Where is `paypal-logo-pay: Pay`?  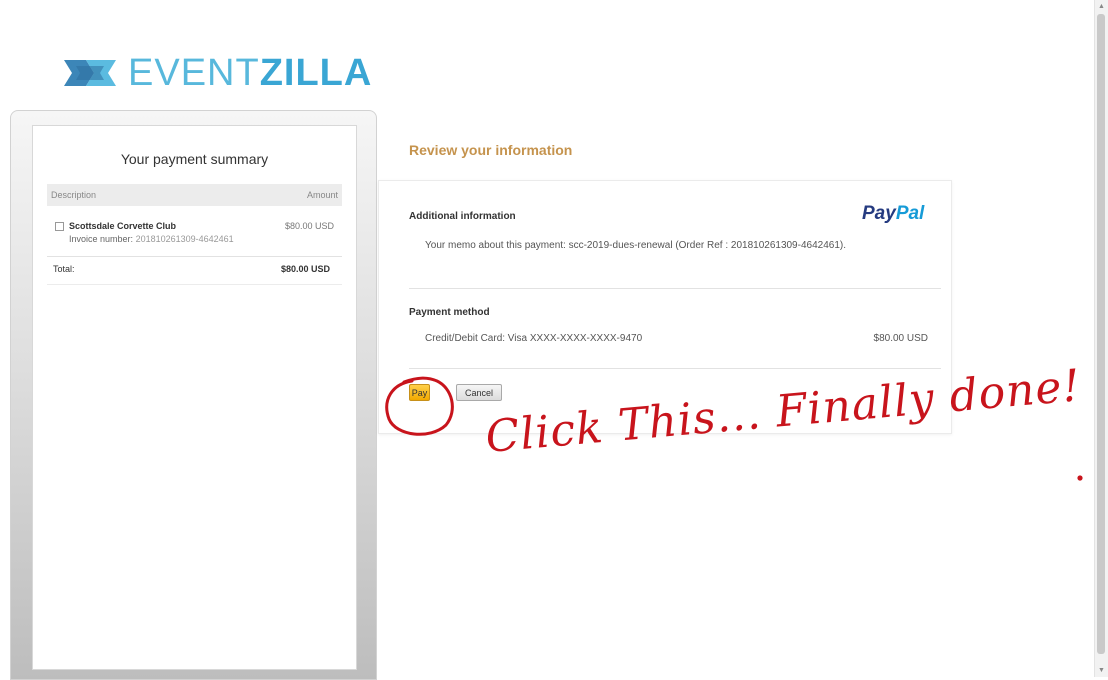 paypal-logo-pay: Pay is located at coordinates (879, 213).